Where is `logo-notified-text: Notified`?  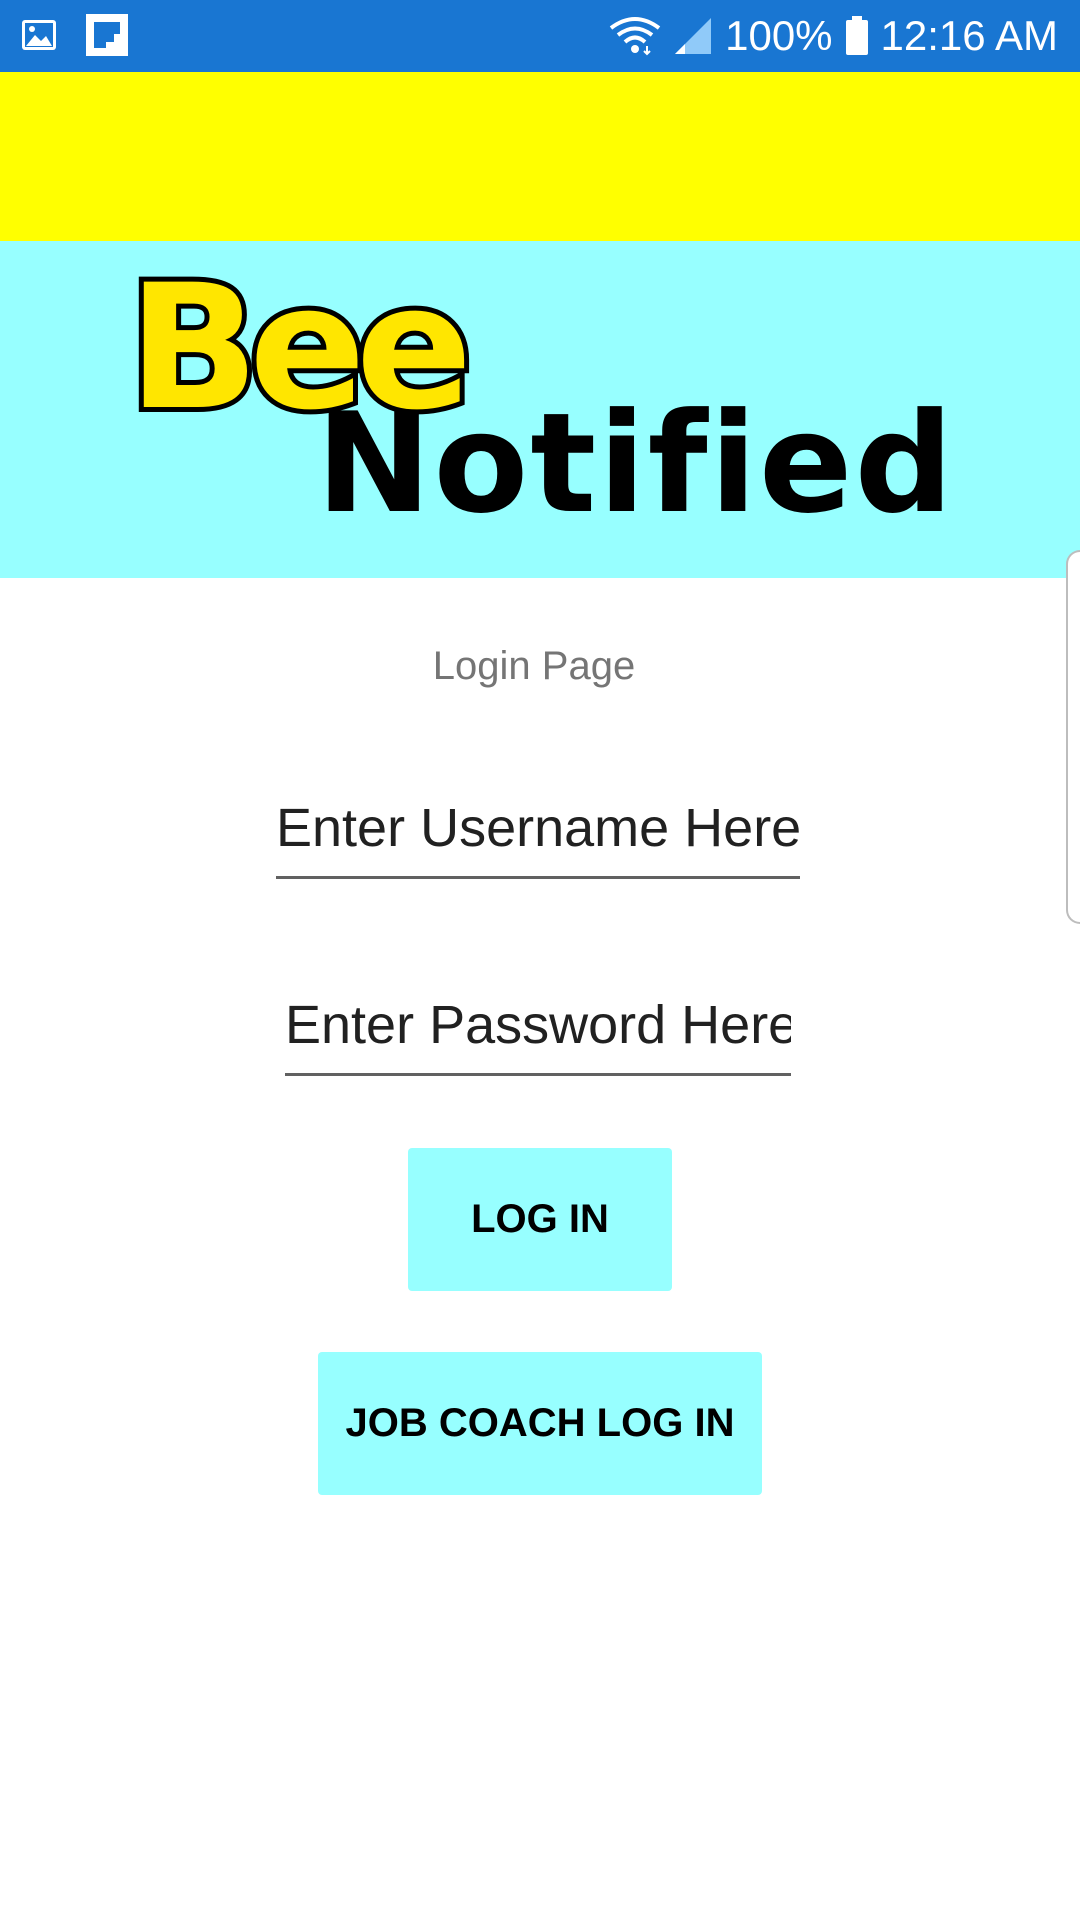
logo-notified-text: Notified is located at coordinates (636, 463).